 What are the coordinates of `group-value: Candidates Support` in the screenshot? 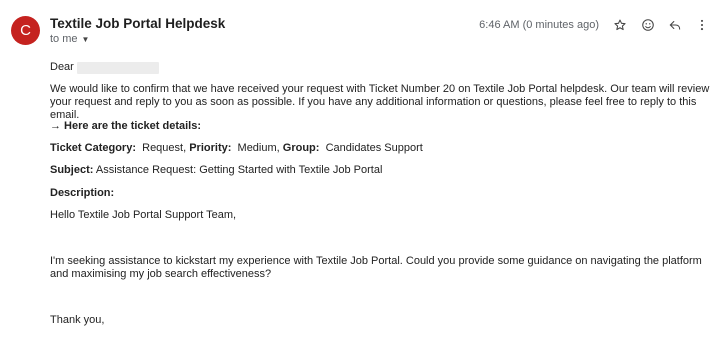 It's located at (374, 148).